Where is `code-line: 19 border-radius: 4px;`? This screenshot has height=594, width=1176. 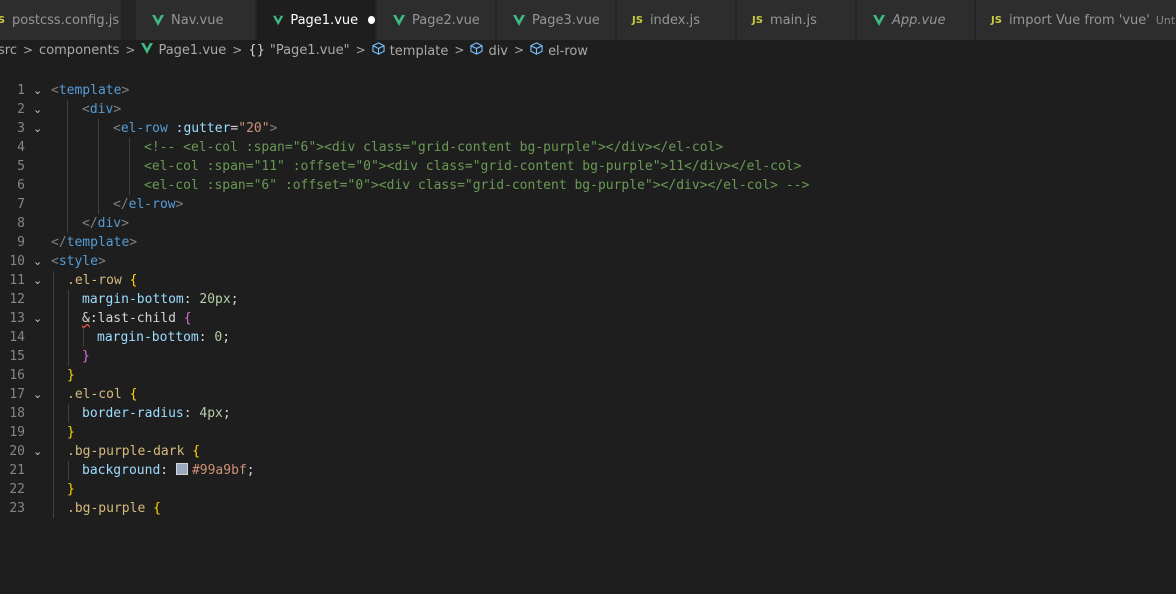
code-line: 19 border-radius: 4px; is located at coordinates (588, 422).